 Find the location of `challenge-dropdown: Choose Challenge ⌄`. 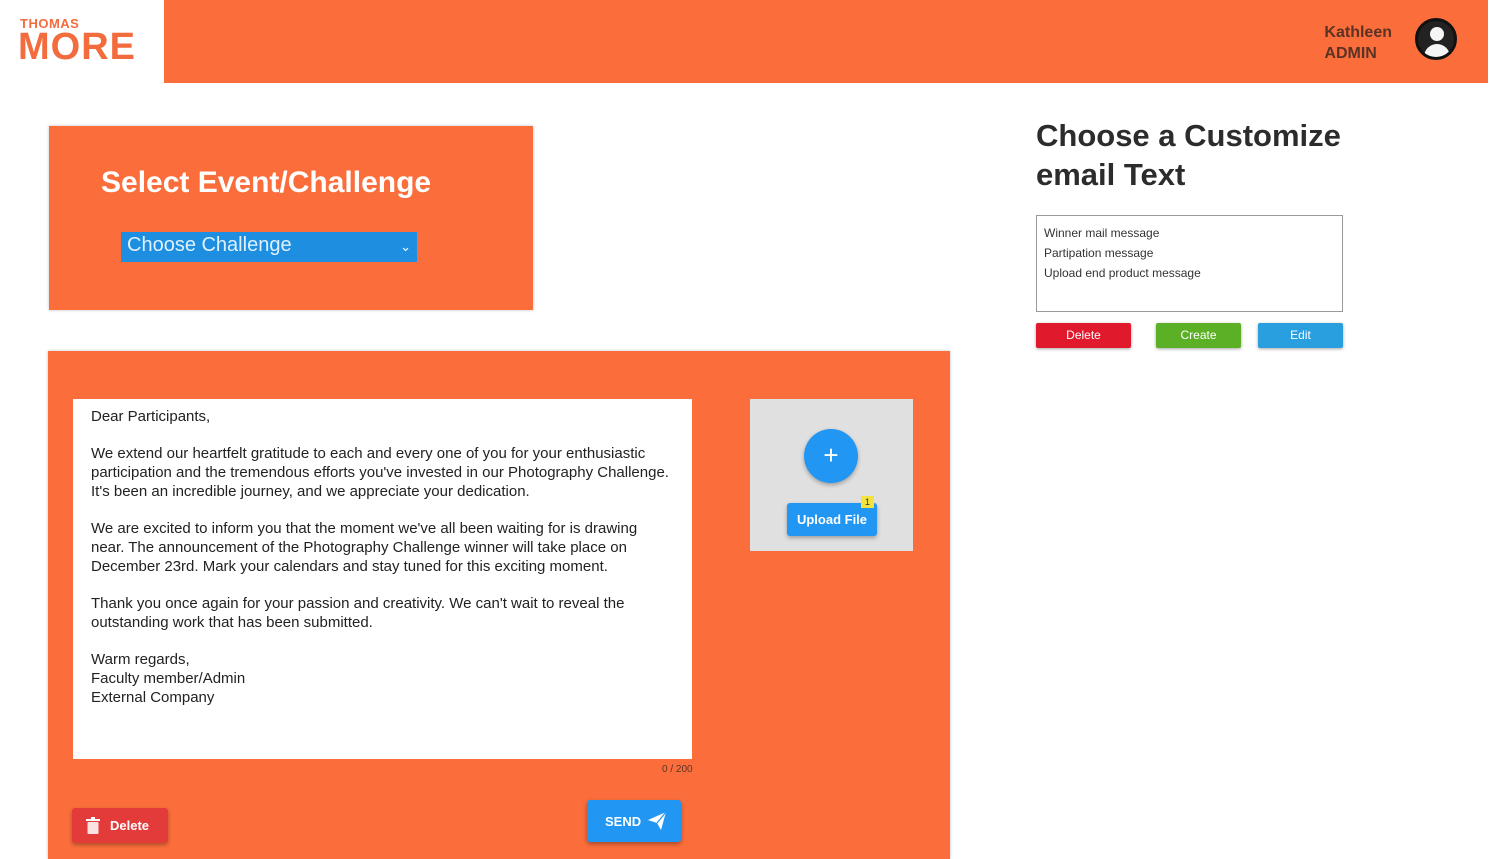

challenge-dropdown: Choose Challenge ⌄ is located at coordinates (269, 247).